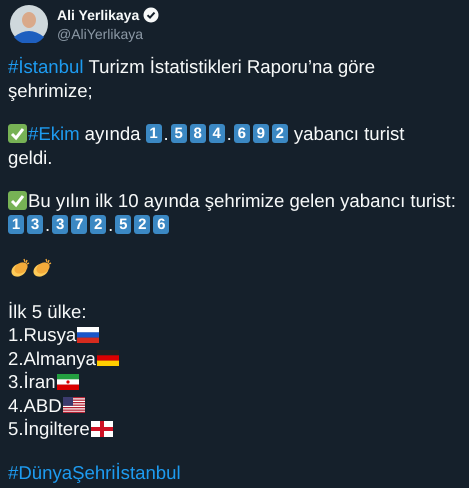 The width and height of the screenshot is (469, 488). What do you see at coordinates (42, 334) in the screenshot?
I see `country-name: 1.Rusya` at bounding box center [42, 334].